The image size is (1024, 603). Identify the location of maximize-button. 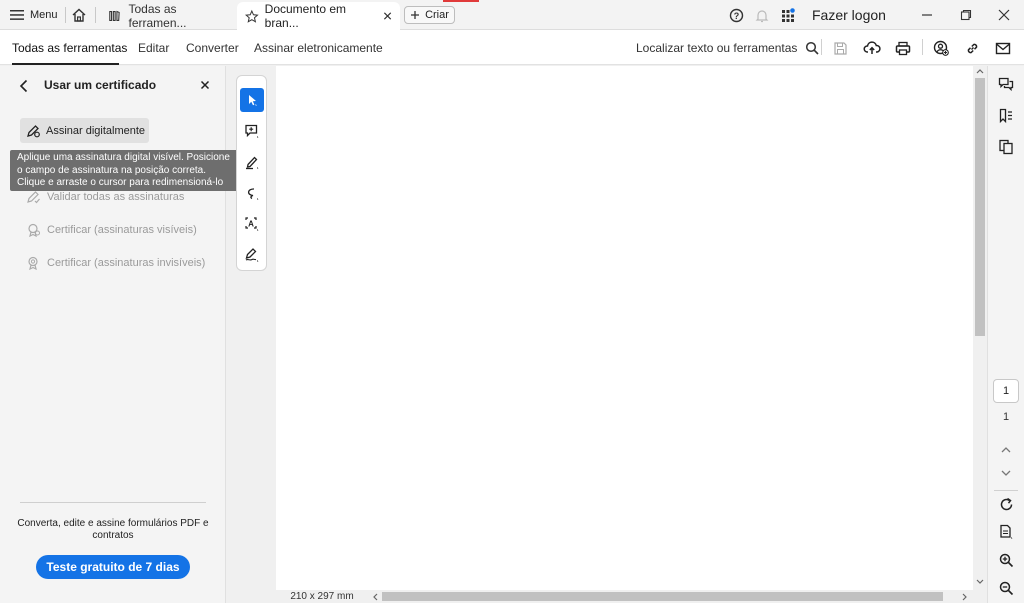
(966, 15).